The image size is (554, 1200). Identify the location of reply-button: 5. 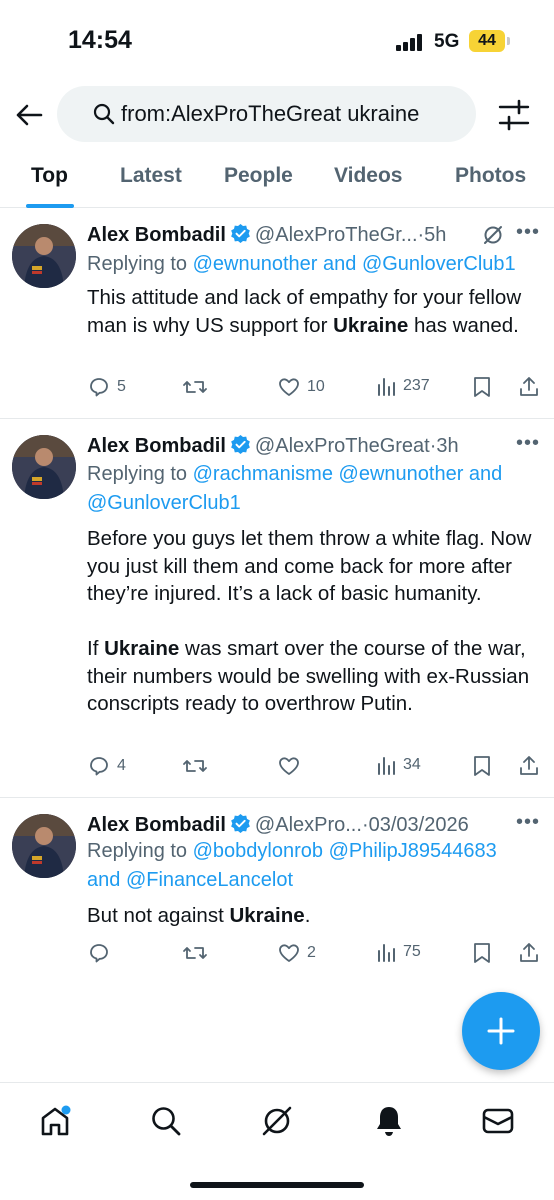
(106, 387).